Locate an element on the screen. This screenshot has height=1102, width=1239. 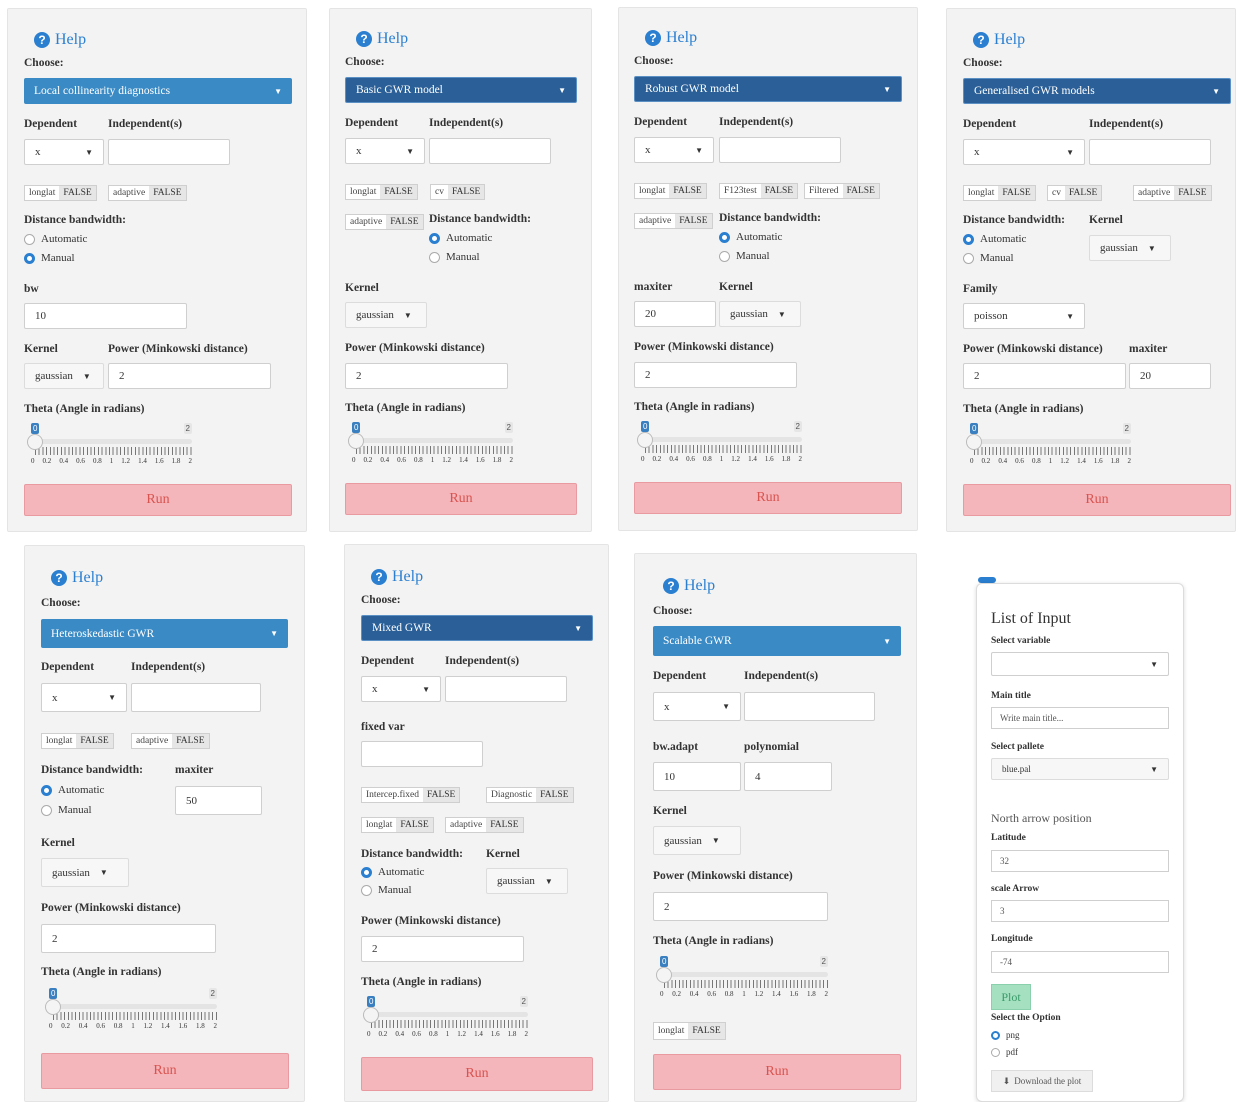
scale-arrow-input: 3 is located at coordinates (1080, 911).